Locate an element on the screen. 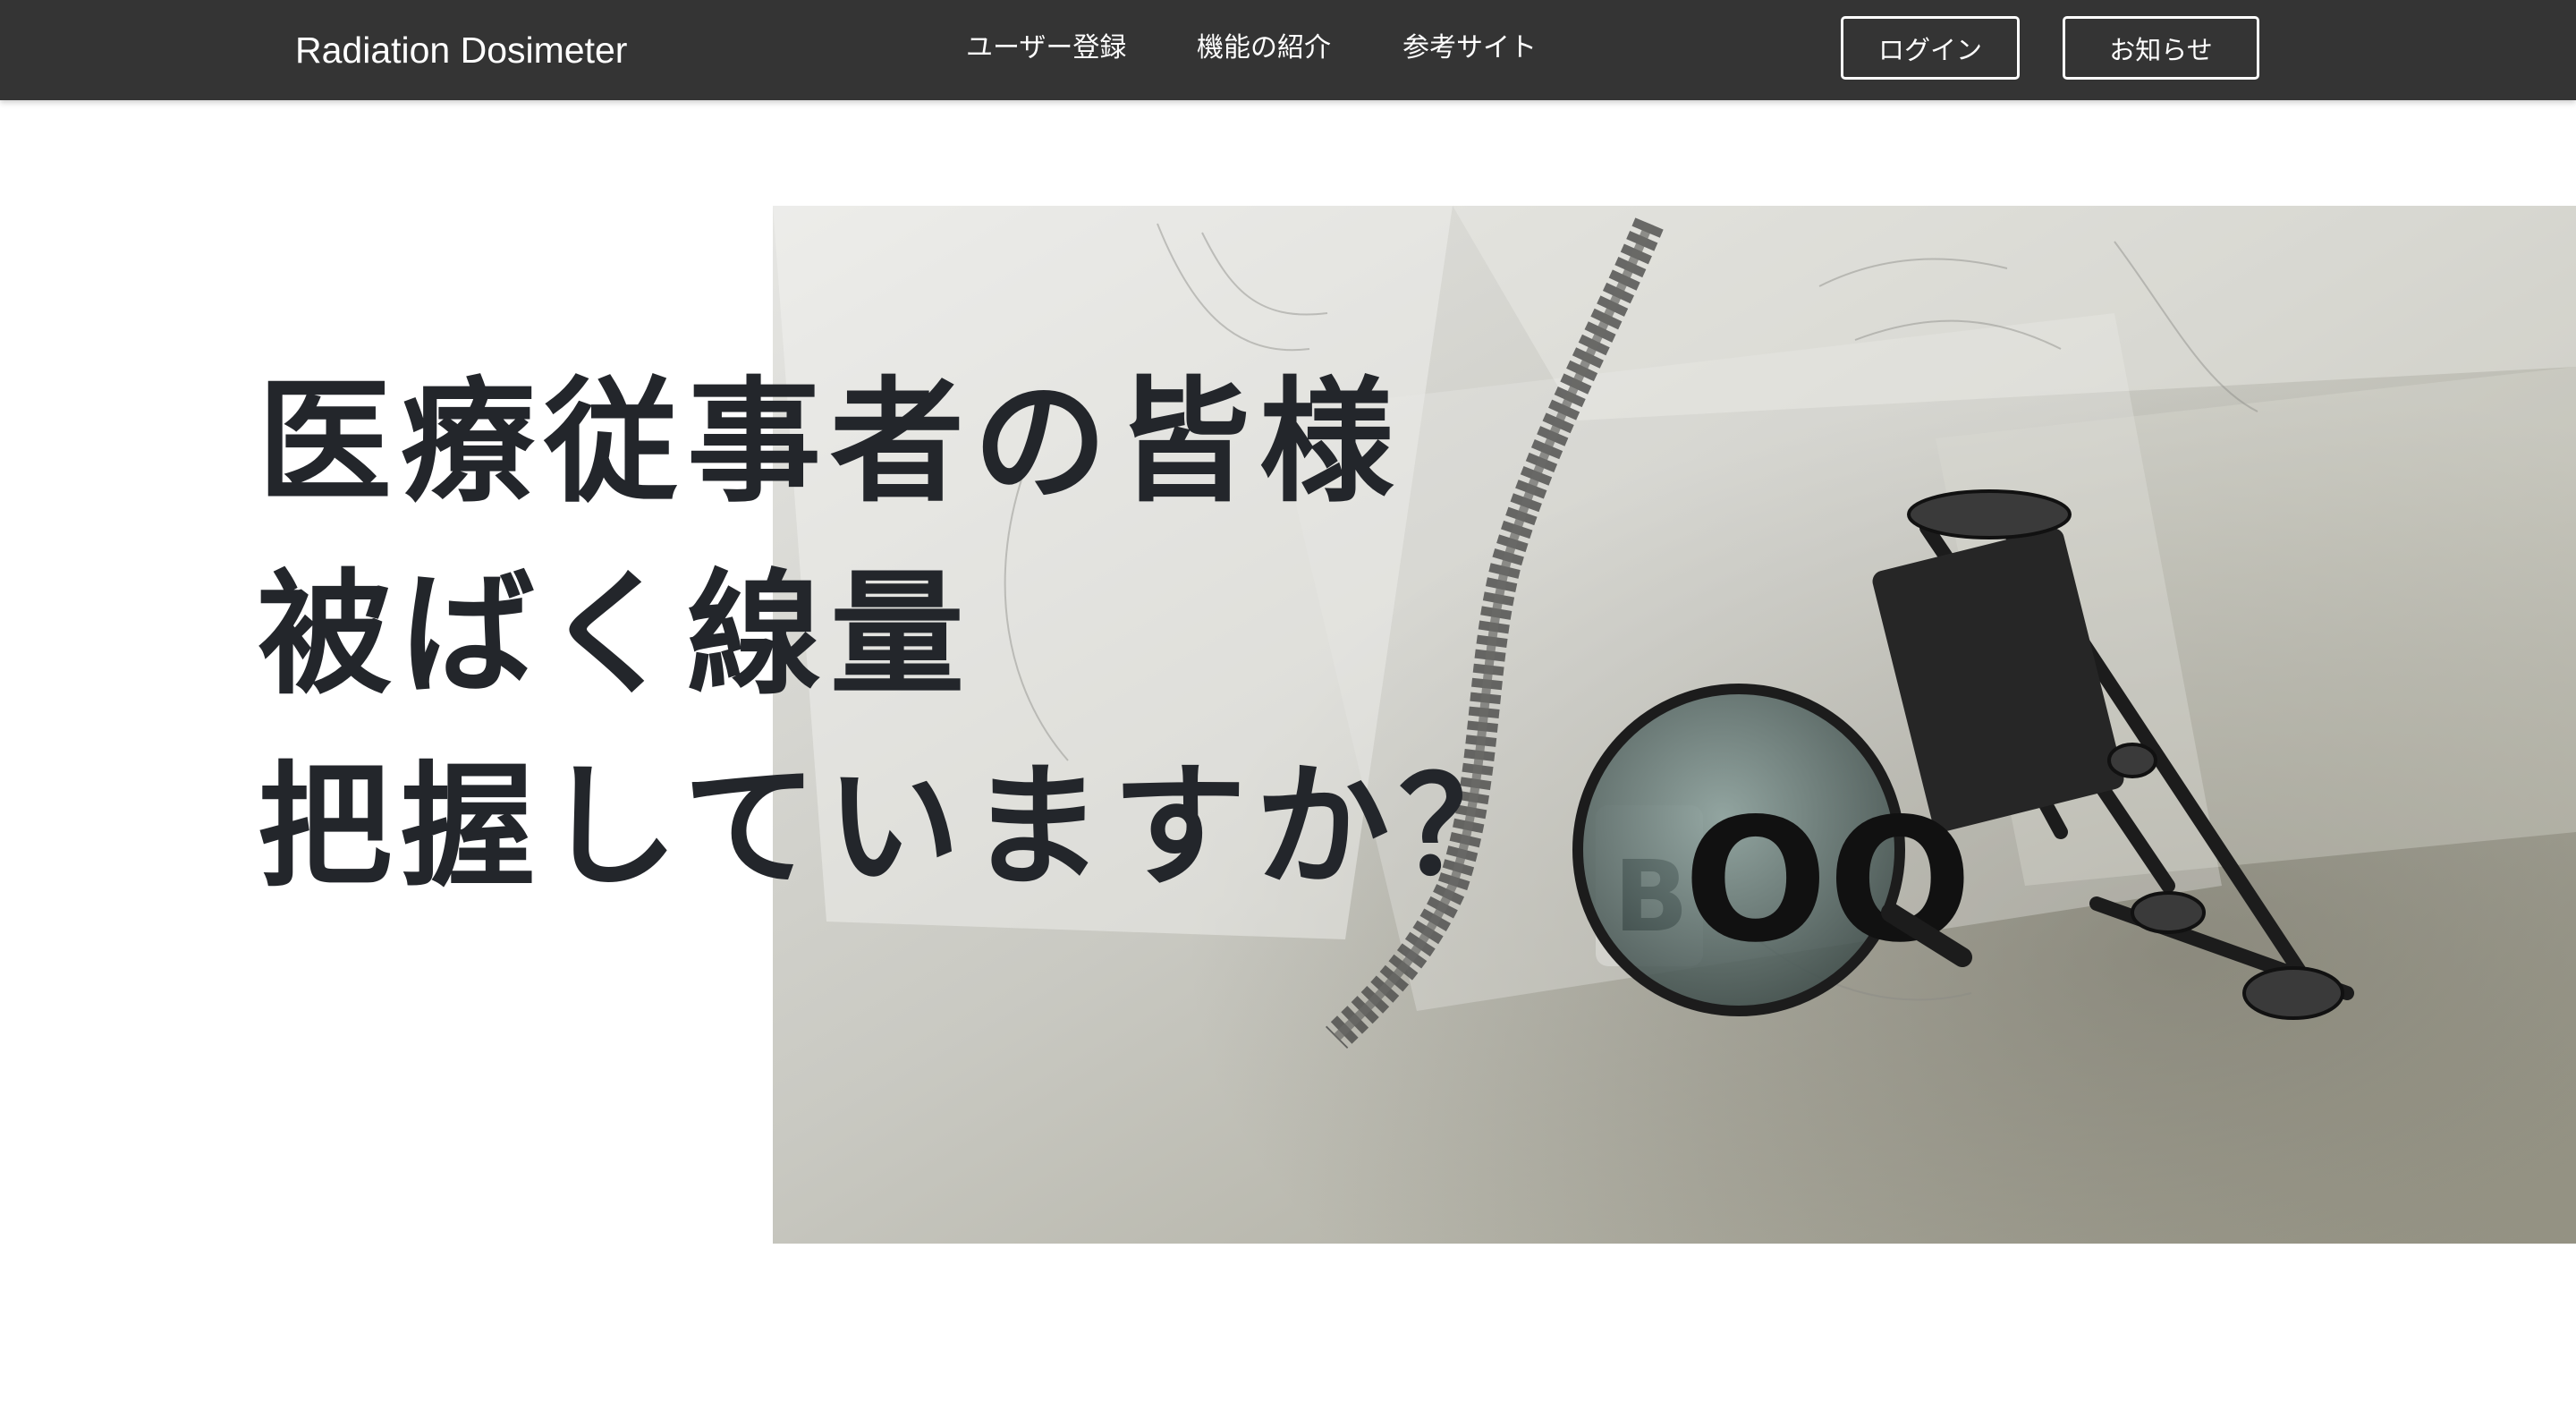  login-button: ログイン is located at coordinates (1930, 48).